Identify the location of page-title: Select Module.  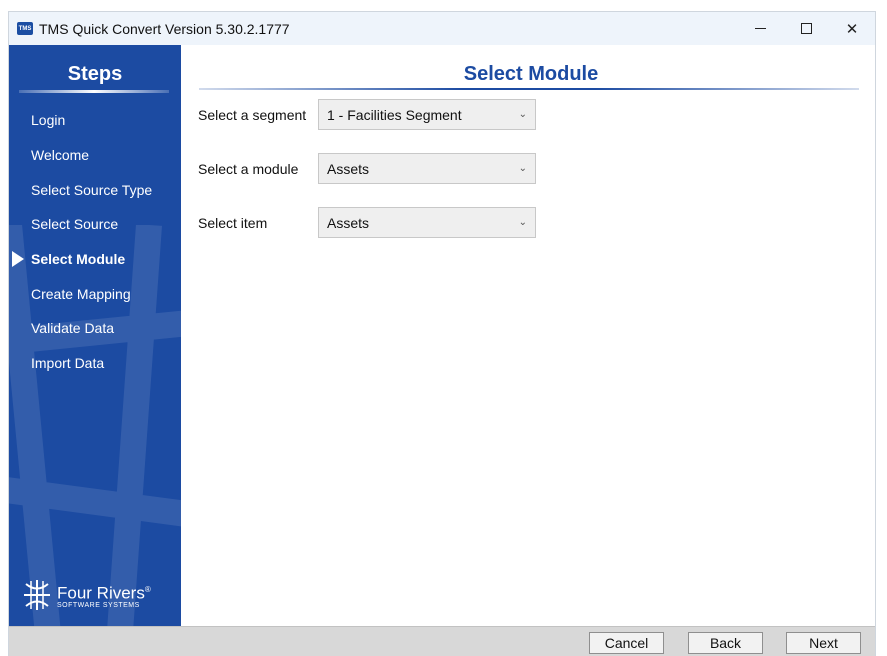
(531, 74).